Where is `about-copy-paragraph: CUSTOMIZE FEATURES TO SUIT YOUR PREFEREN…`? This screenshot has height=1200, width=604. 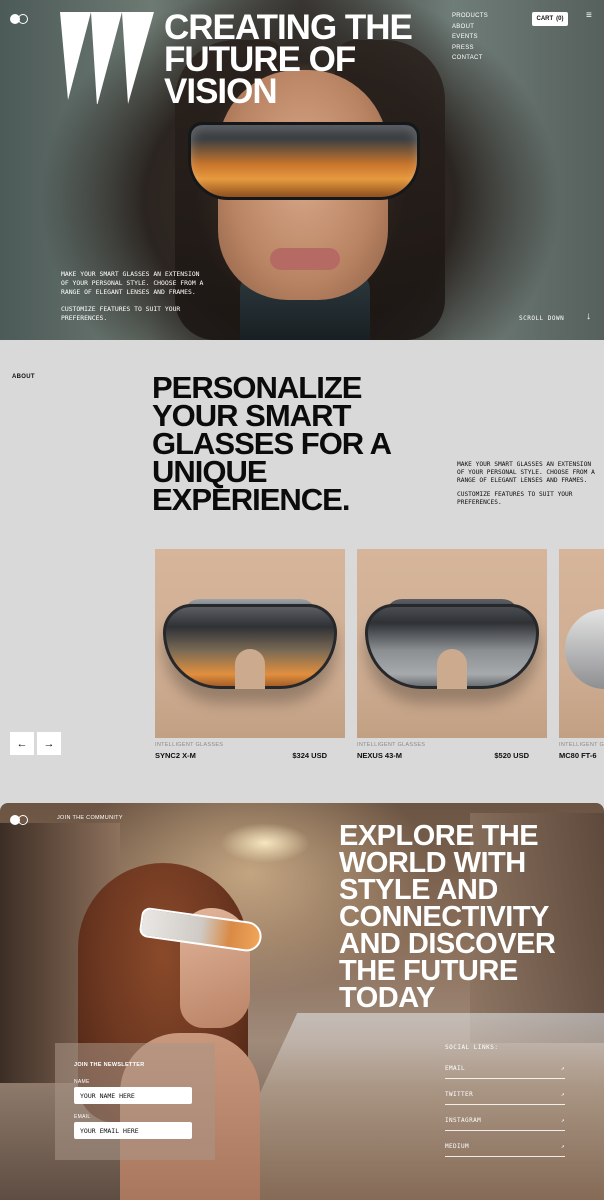
about-copy-paragraph: CUSTOMIZE FEATURES TO SUIT YOUR PREFEREN… is located at coordinates (515, 499).